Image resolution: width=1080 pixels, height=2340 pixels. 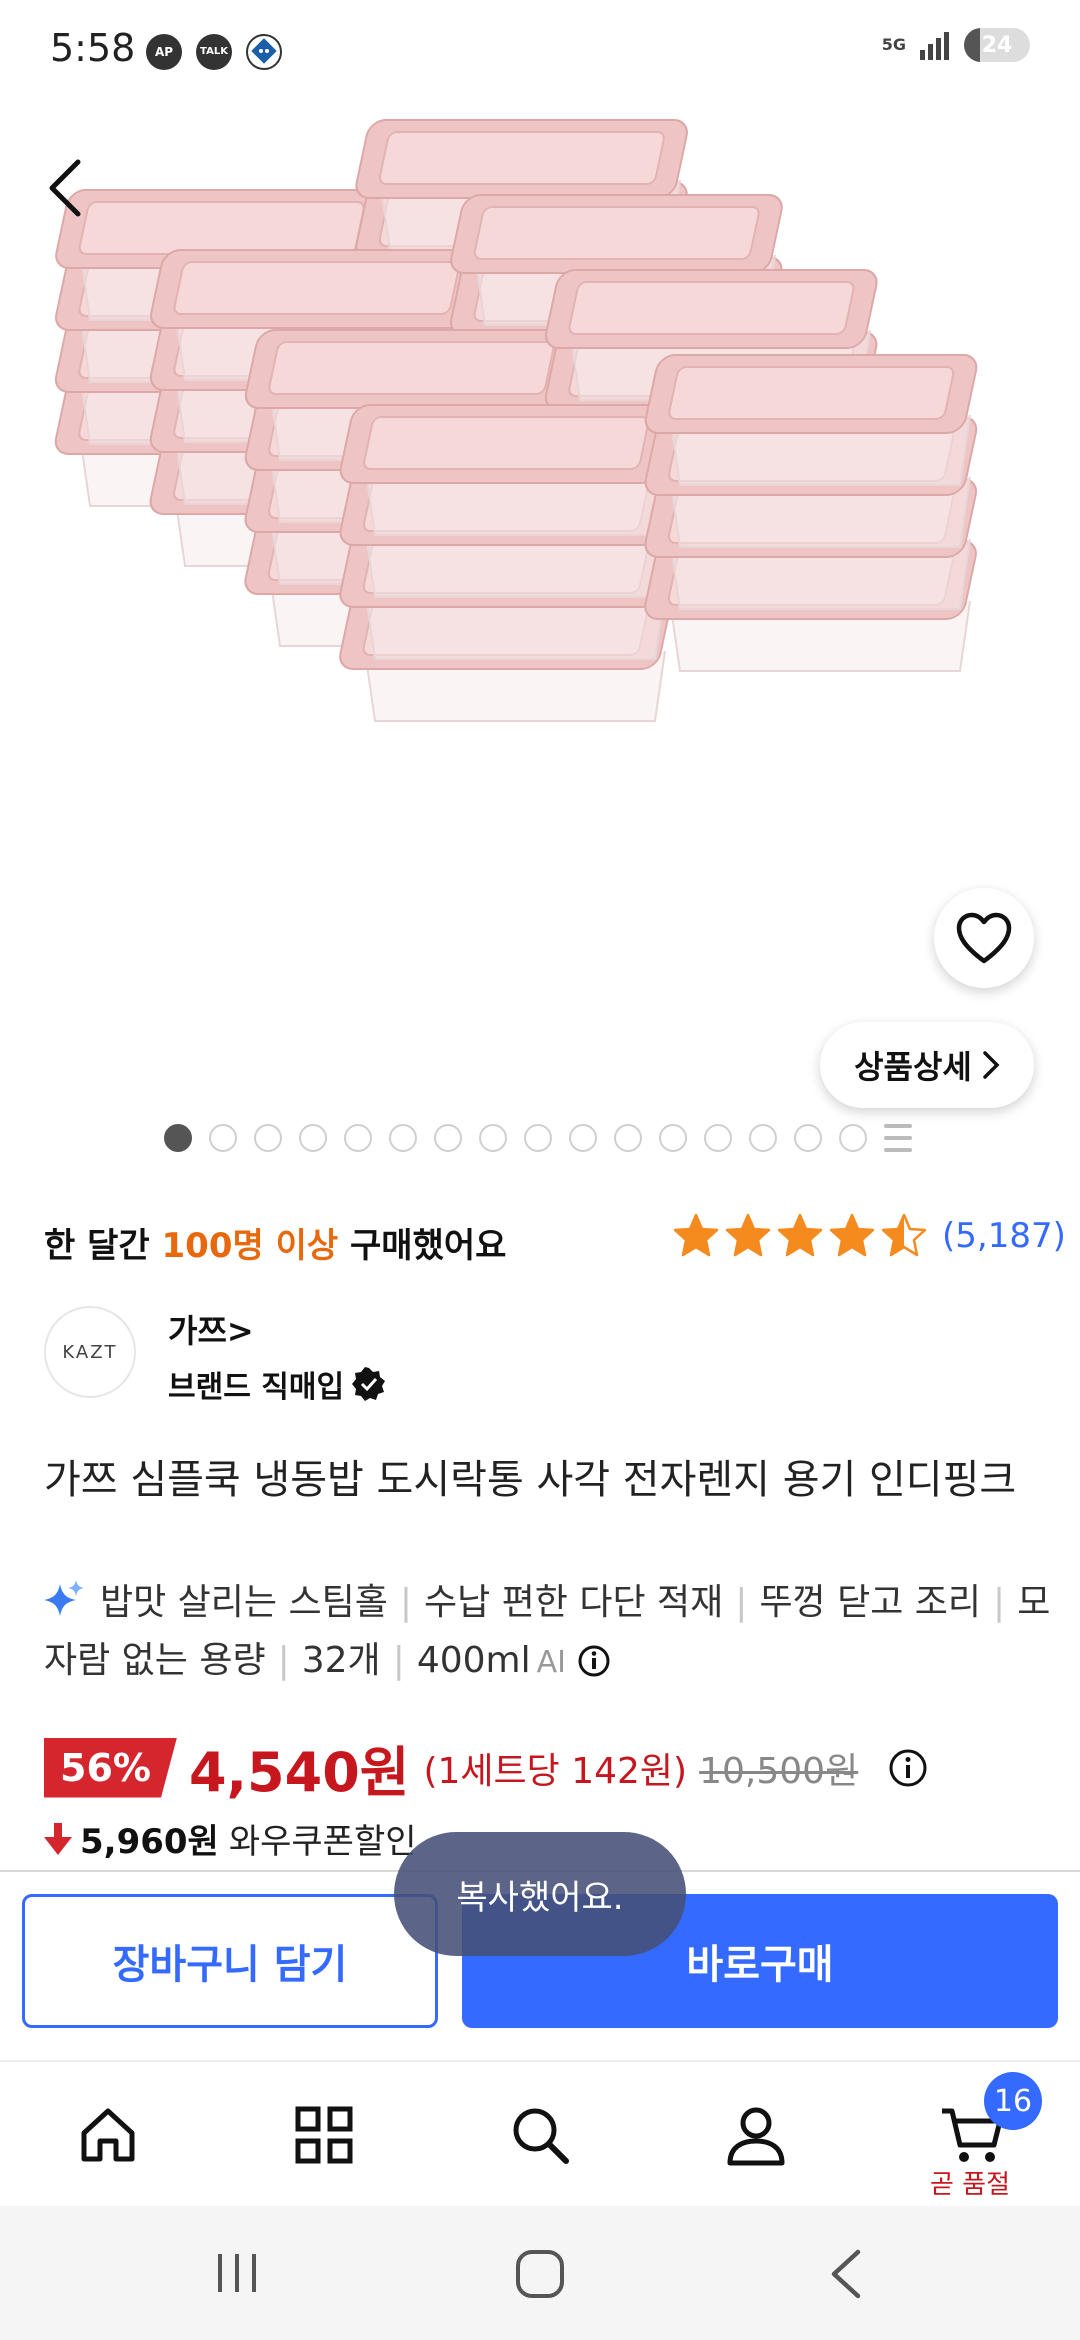 What do you see at coordinates (956, 45) in the screenshot?
I see `status-right: 5G 24` at bounding box center [956, 45].